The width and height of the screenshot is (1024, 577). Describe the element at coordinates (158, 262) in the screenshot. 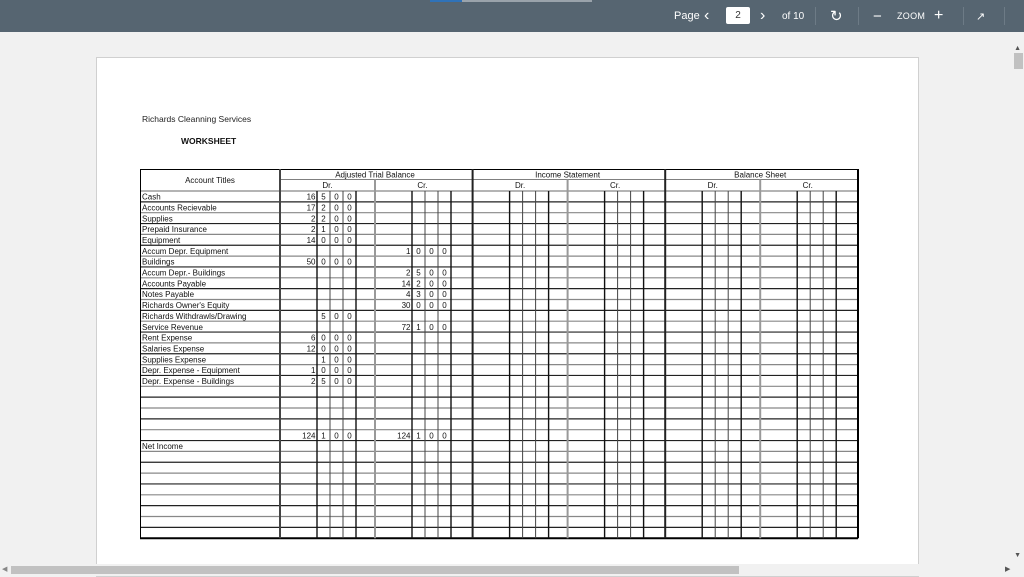

I see `account-title: Buildings` at that location.